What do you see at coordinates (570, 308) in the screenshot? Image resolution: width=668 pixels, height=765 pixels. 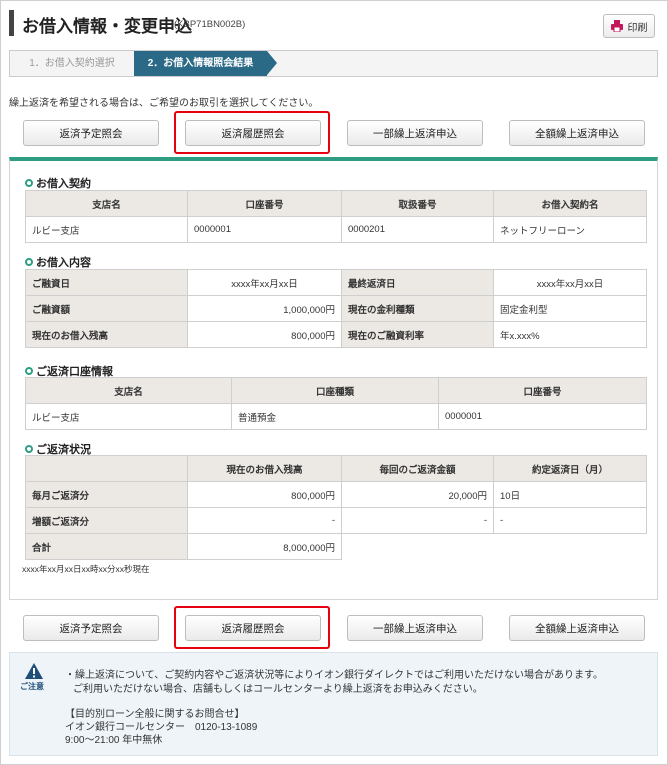 I see `value-rate-type: 固定金利型` at bounding box center [570, 308].